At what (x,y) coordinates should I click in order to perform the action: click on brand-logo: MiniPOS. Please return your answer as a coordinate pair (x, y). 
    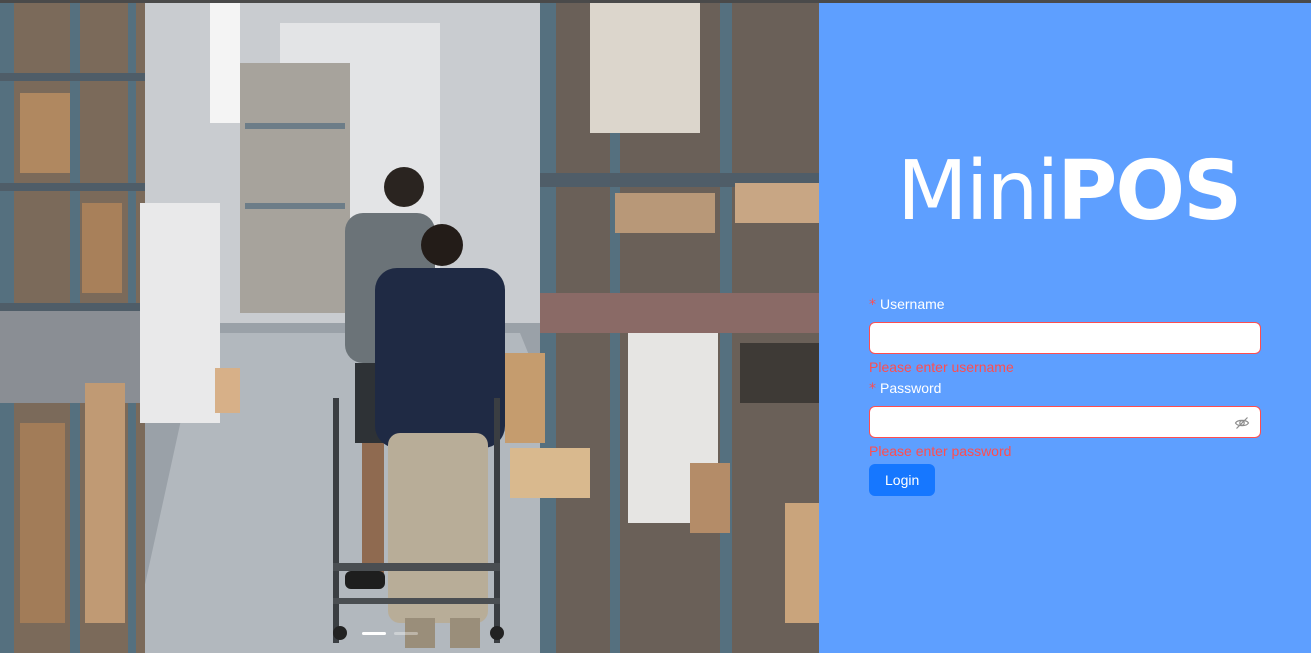
    Looking at the image, I should click on (1069, 192).